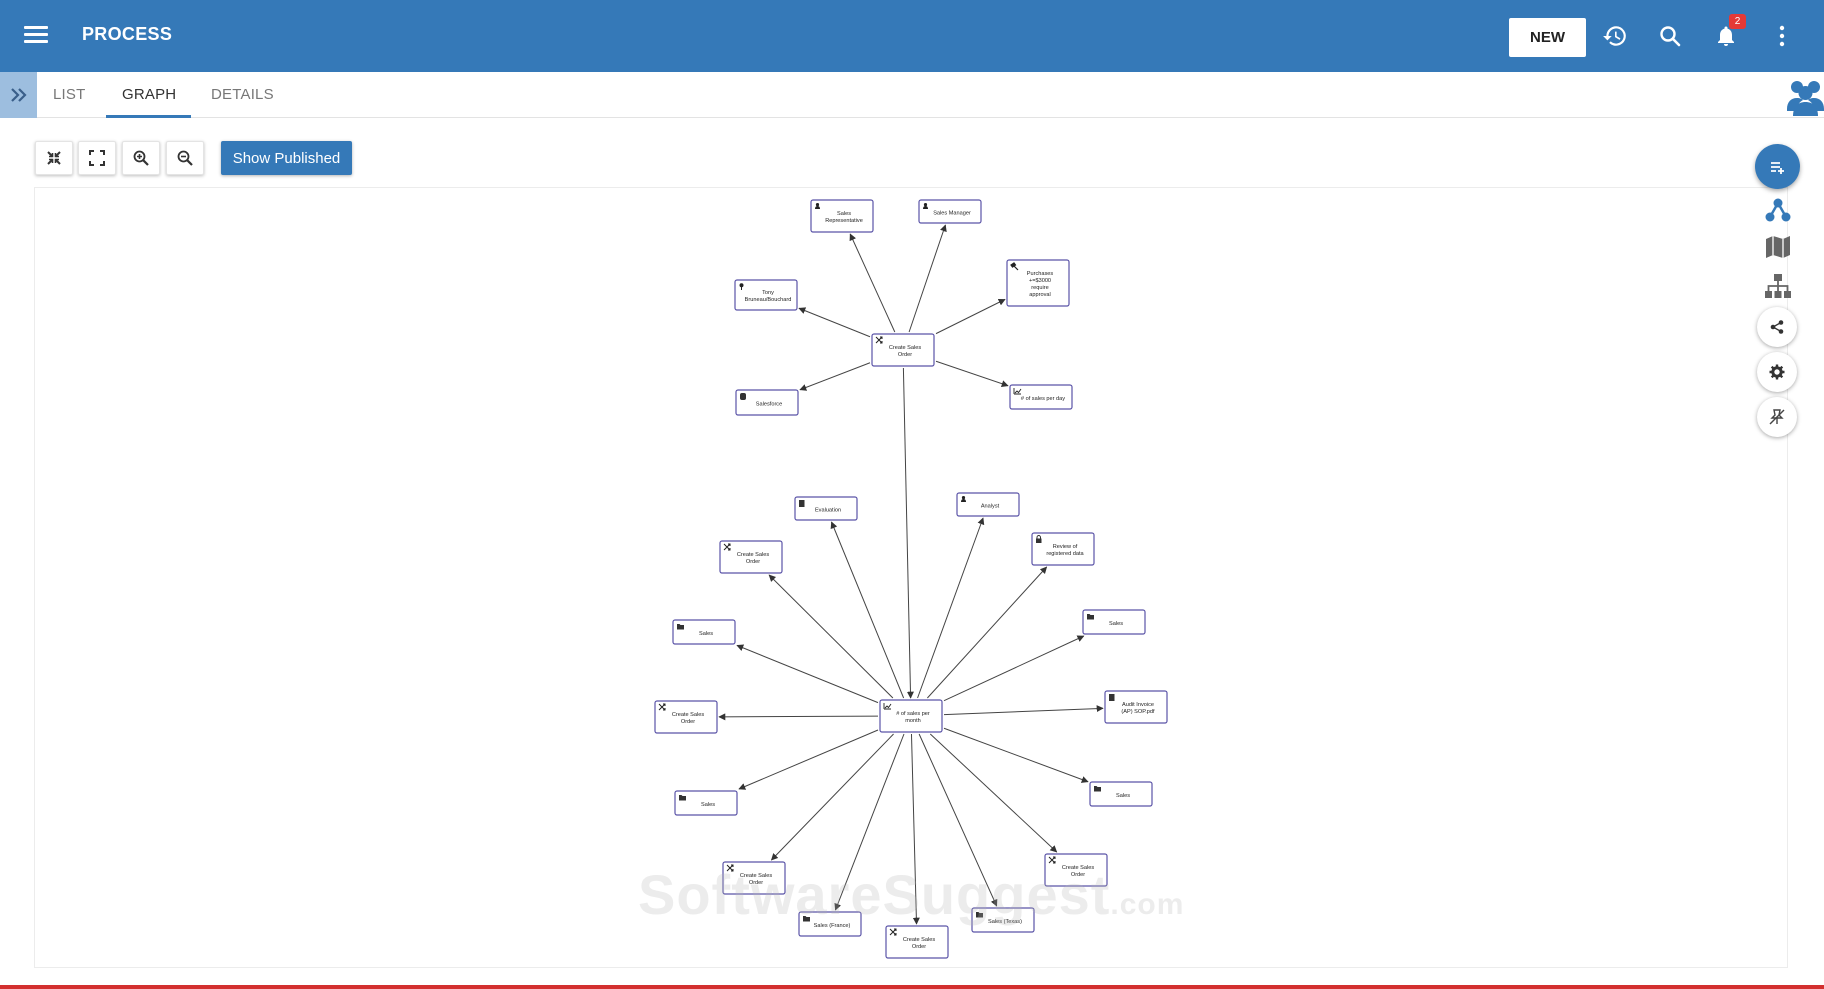  Describe the element at coordinates (768, 300) in the screenshot. I see `node-label: Bruneau/Bouchard` at that location.